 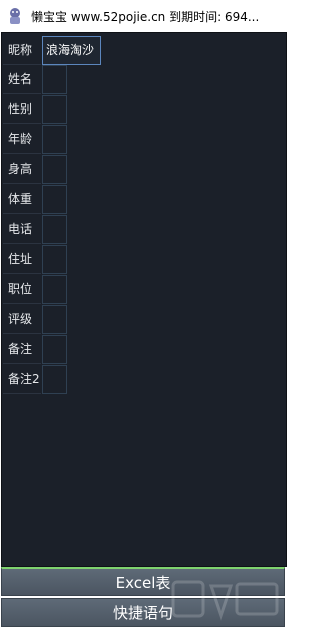 I want to click on address-input, so click(x=54, y=259).